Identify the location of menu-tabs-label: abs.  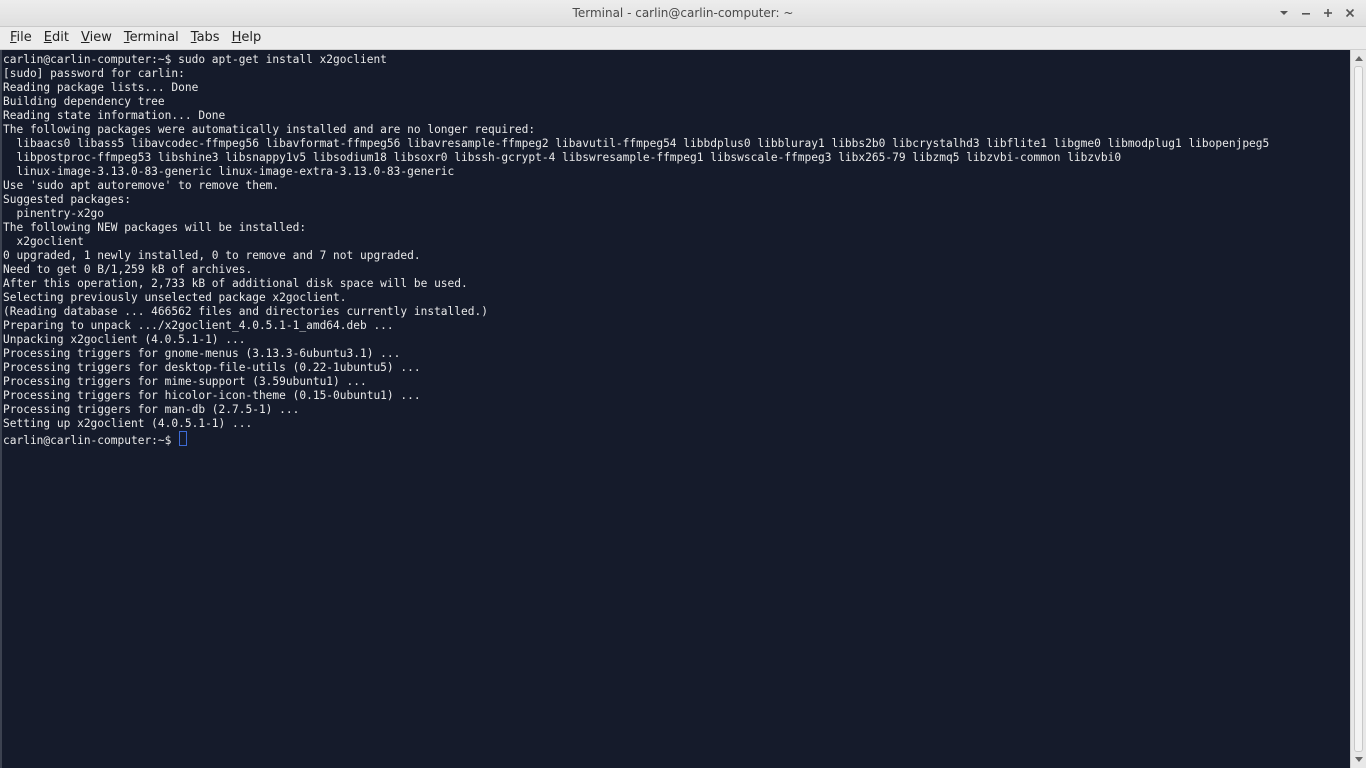
(208, 37).